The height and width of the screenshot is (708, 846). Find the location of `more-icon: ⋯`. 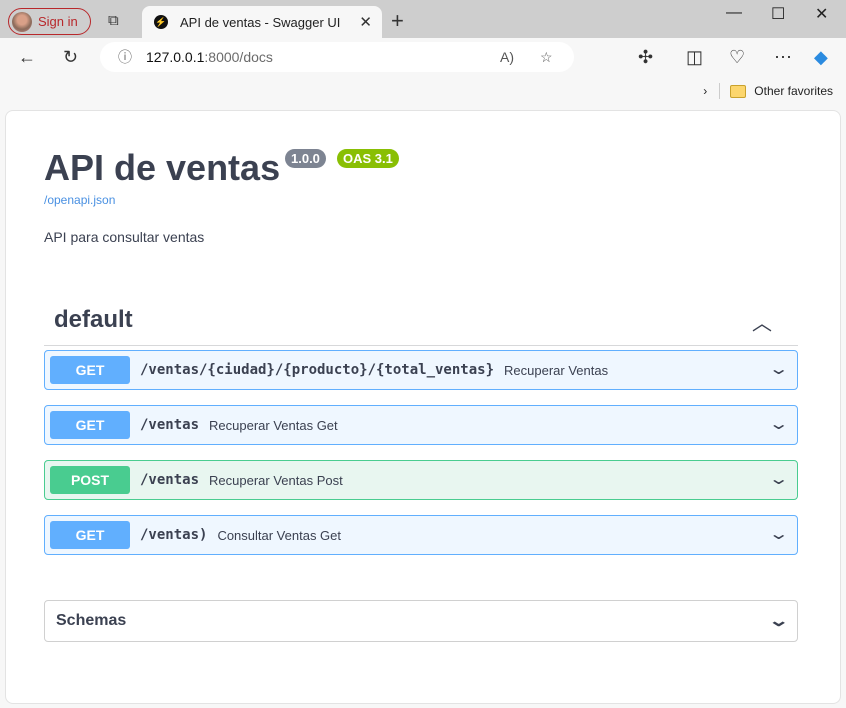

more-icon: ⋯ is located at coordinates (783, 57).